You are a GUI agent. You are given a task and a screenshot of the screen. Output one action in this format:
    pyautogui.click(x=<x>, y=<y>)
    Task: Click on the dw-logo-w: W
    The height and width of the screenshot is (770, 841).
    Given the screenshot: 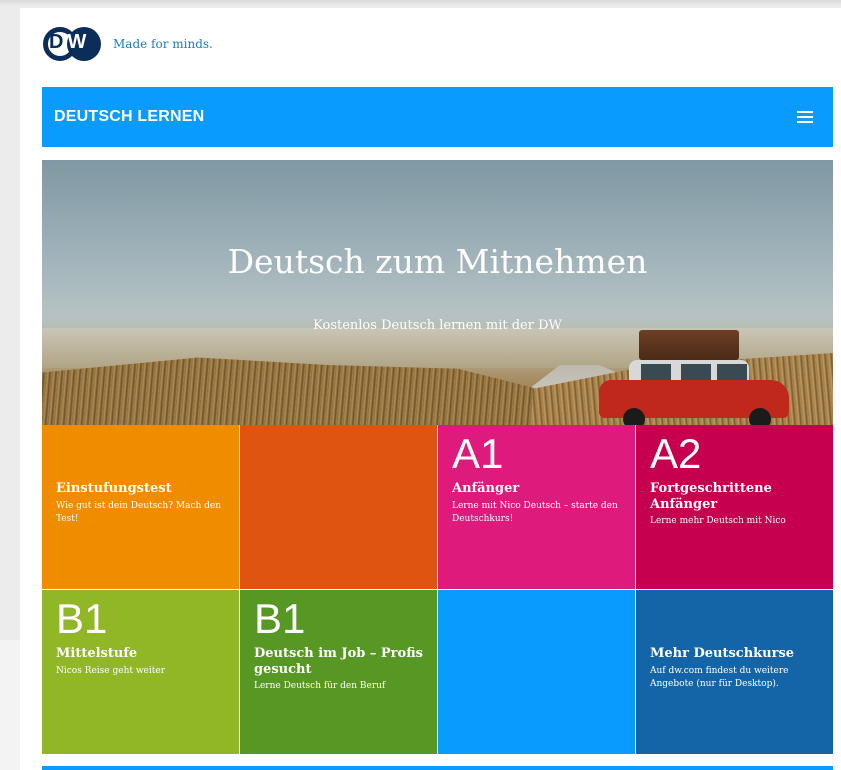 What is the action you would take?
    pyautogui.click(x=77, y=42)
    